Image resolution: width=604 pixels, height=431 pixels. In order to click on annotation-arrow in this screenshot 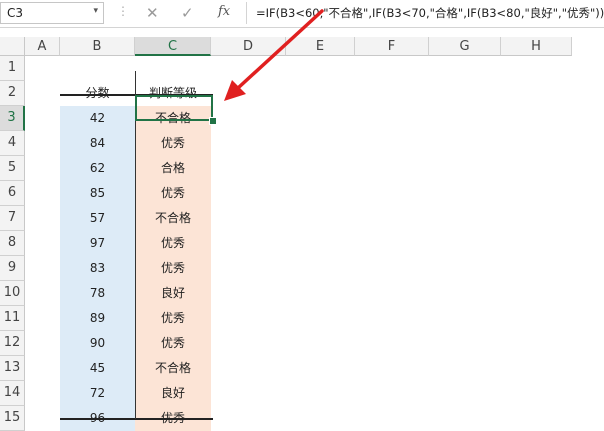, I will do `click(274, 55)`.